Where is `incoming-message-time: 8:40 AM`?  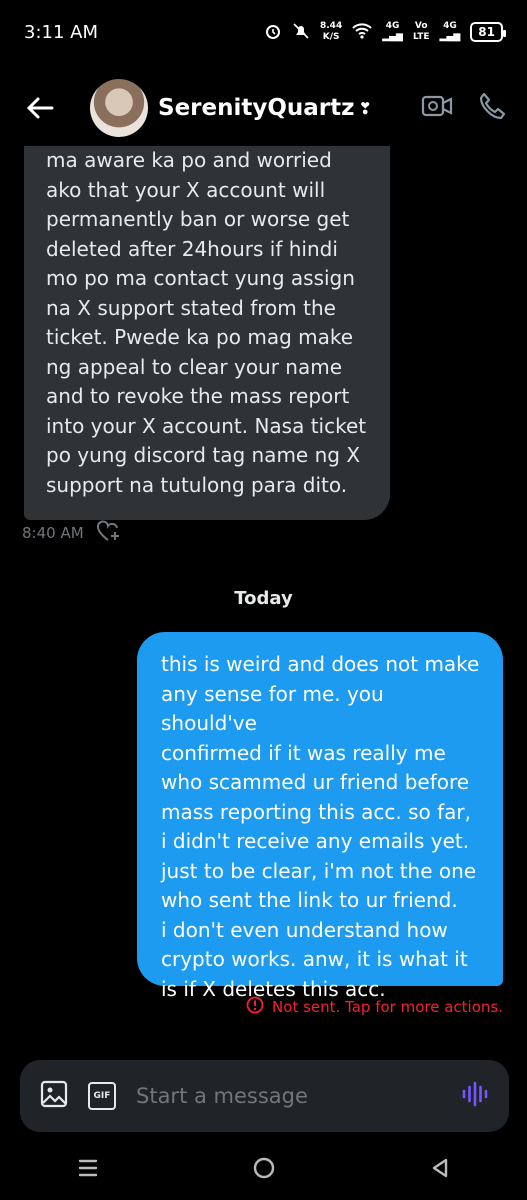
incoming-message-time: 8:40 AM is located at coordinates (53, 533).